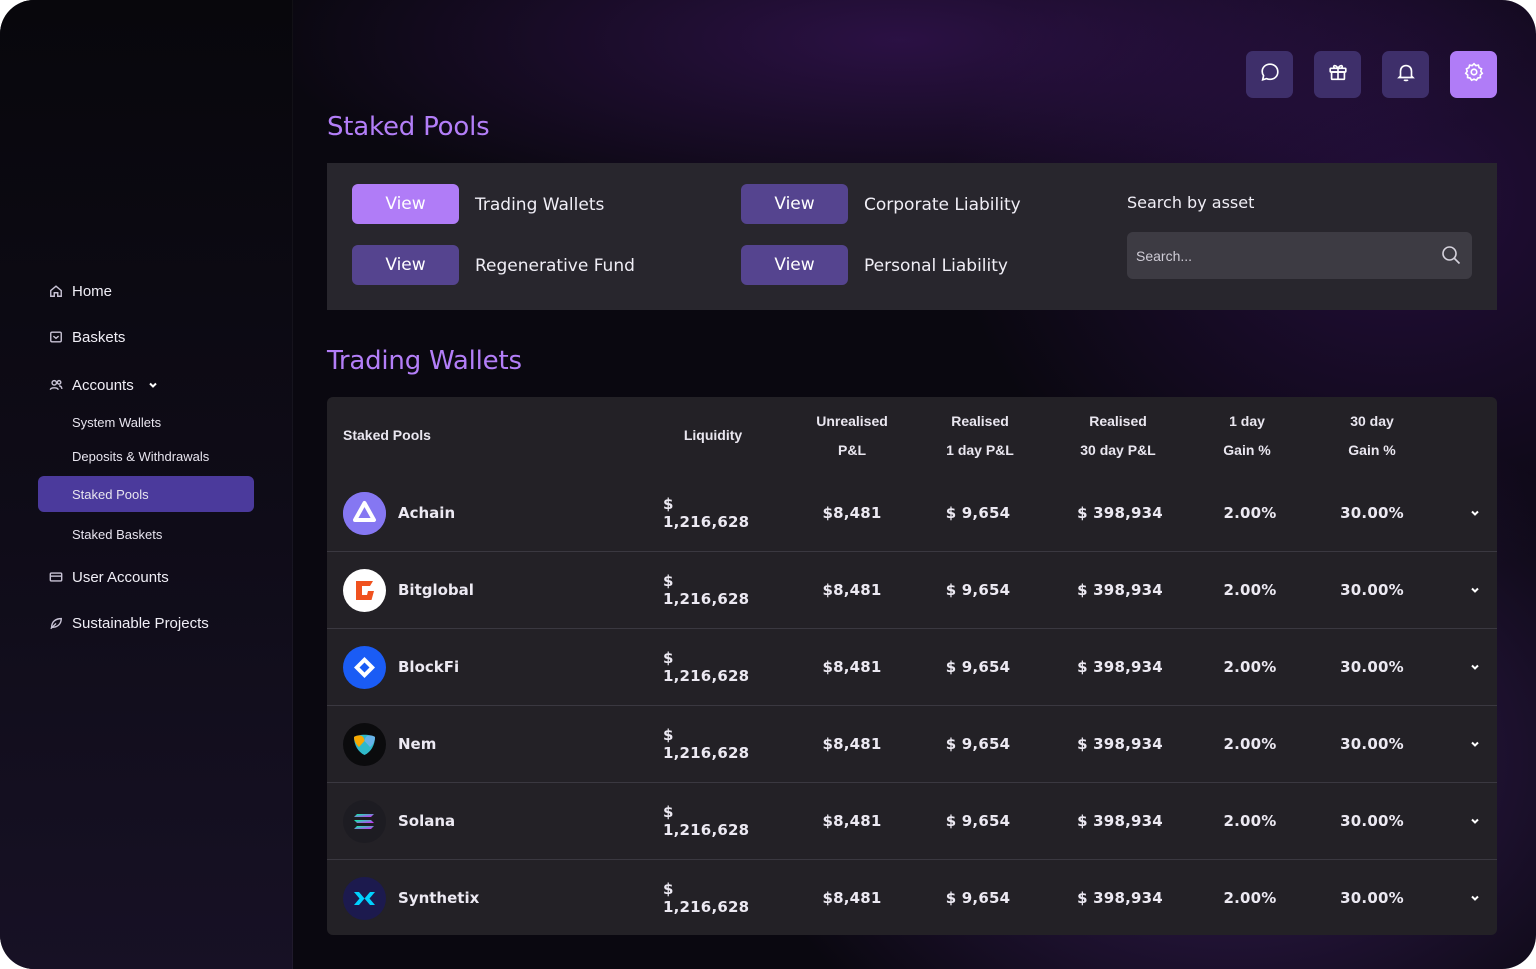  I want to click on search-input, so click(1277, 255).